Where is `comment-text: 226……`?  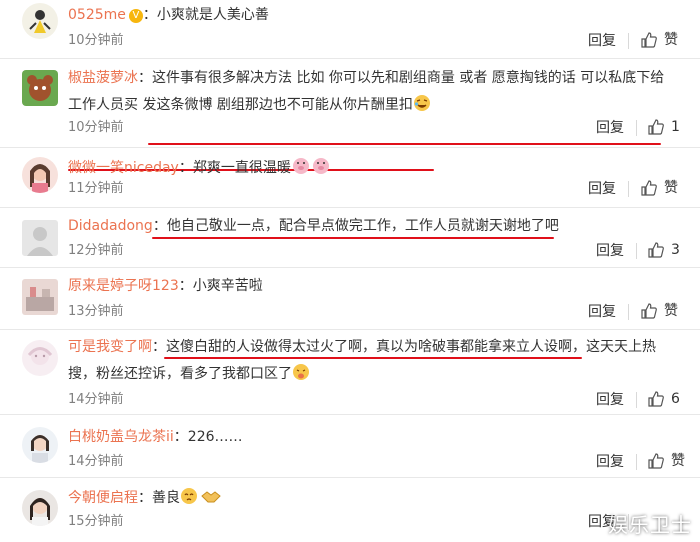
comment-text: 226…… is located at coordinates (215, 437).